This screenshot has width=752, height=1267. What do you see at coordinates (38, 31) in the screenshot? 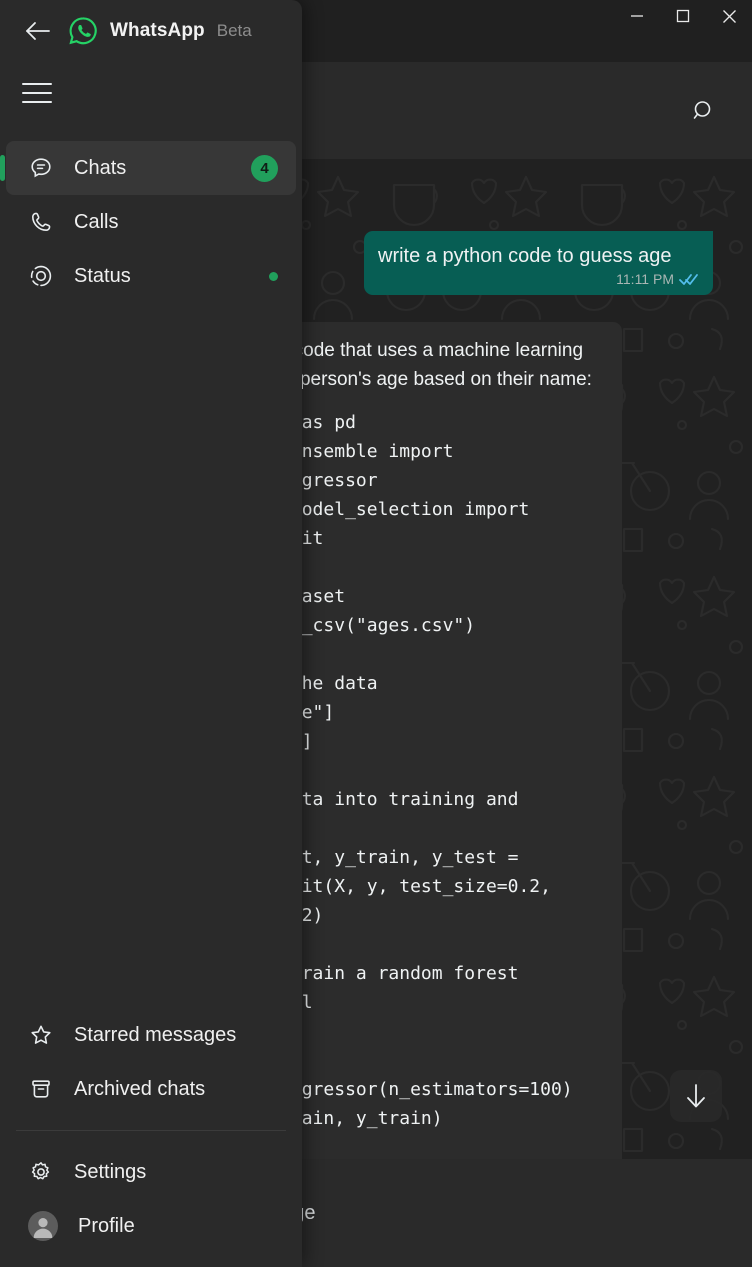
I see `back-arrow-icon` at bounding box center [38, 31].